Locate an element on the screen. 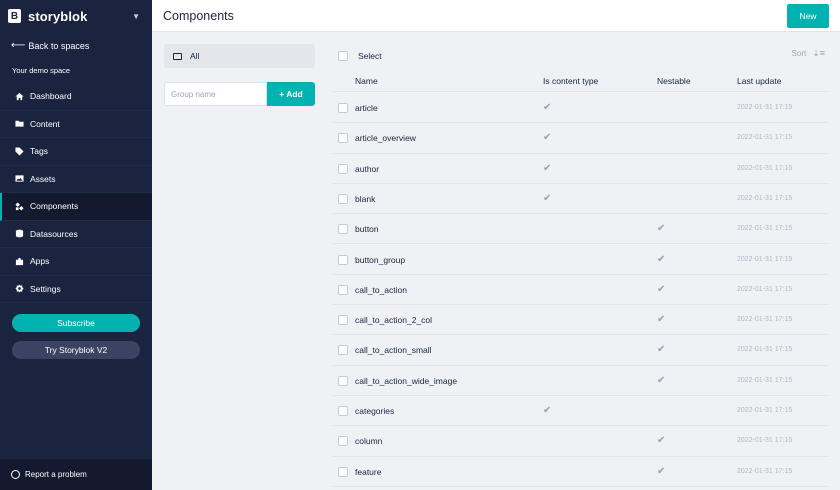 The width and height of the screenshot is (840, 490). component-name: blank is located at coordinates (365, 199).